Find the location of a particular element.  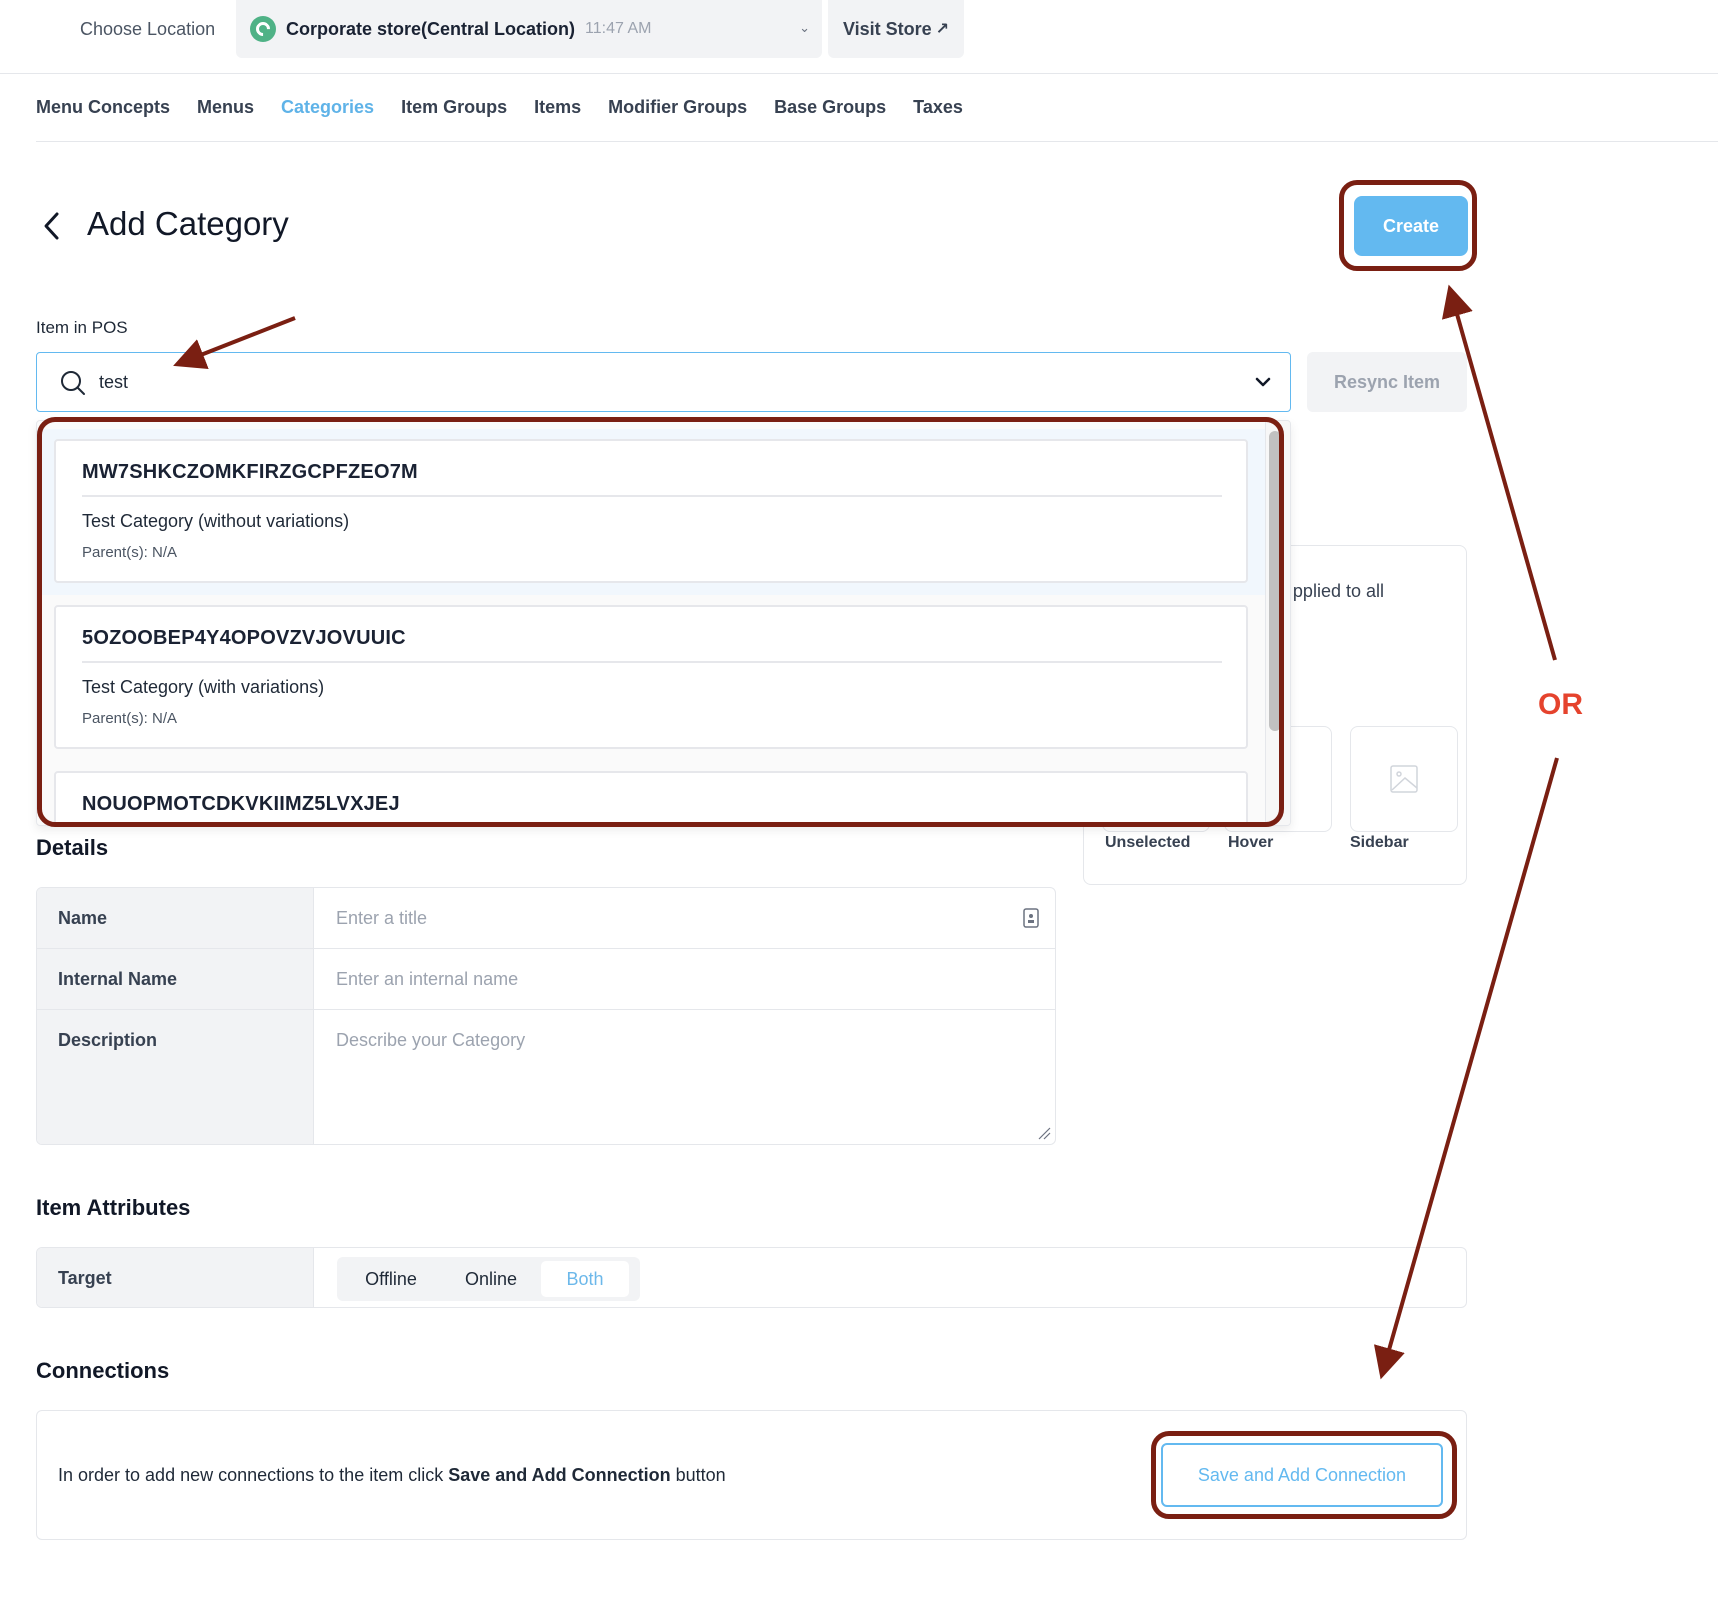

tabs-divider is located at coordinates (877, 141).